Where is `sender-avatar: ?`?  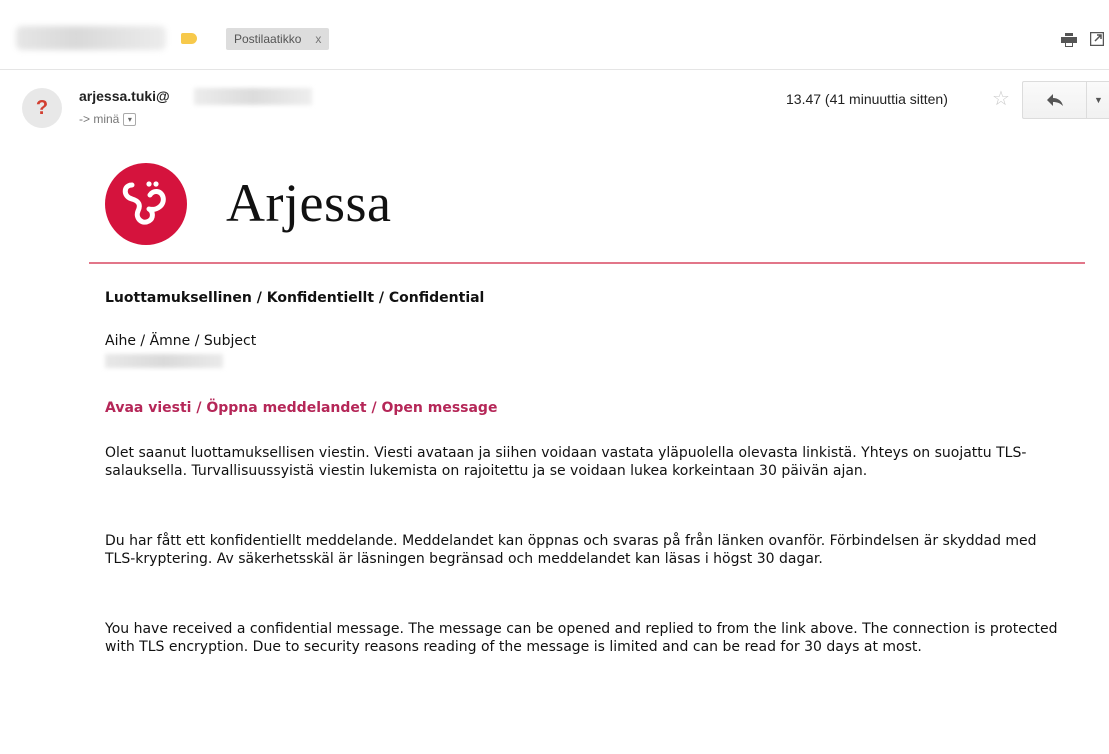 sender-avatar: ? is located at coordinates (42, 108).